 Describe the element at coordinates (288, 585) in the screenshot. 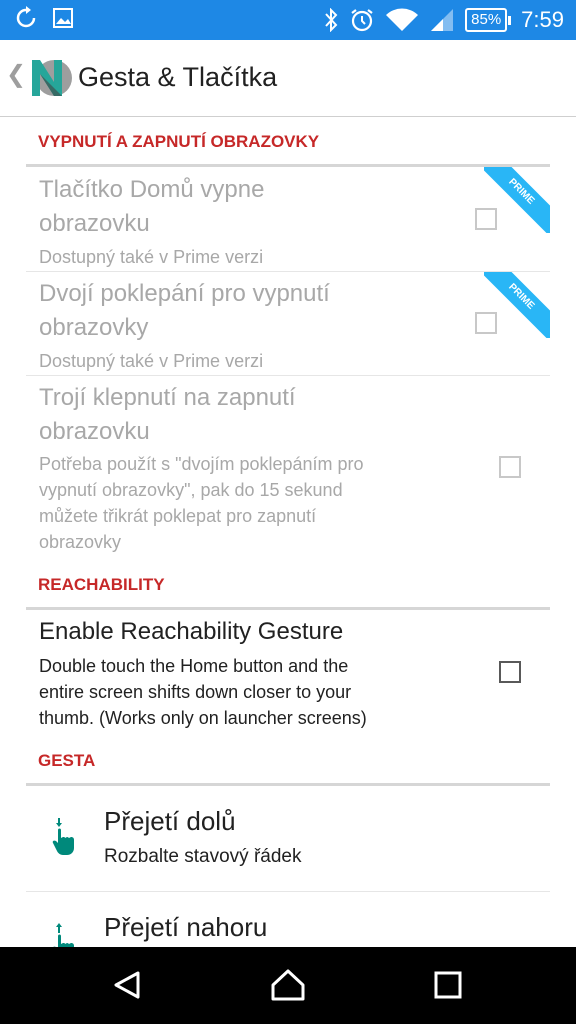

I see `section-header-reachability: REACHABILITY` at that location.